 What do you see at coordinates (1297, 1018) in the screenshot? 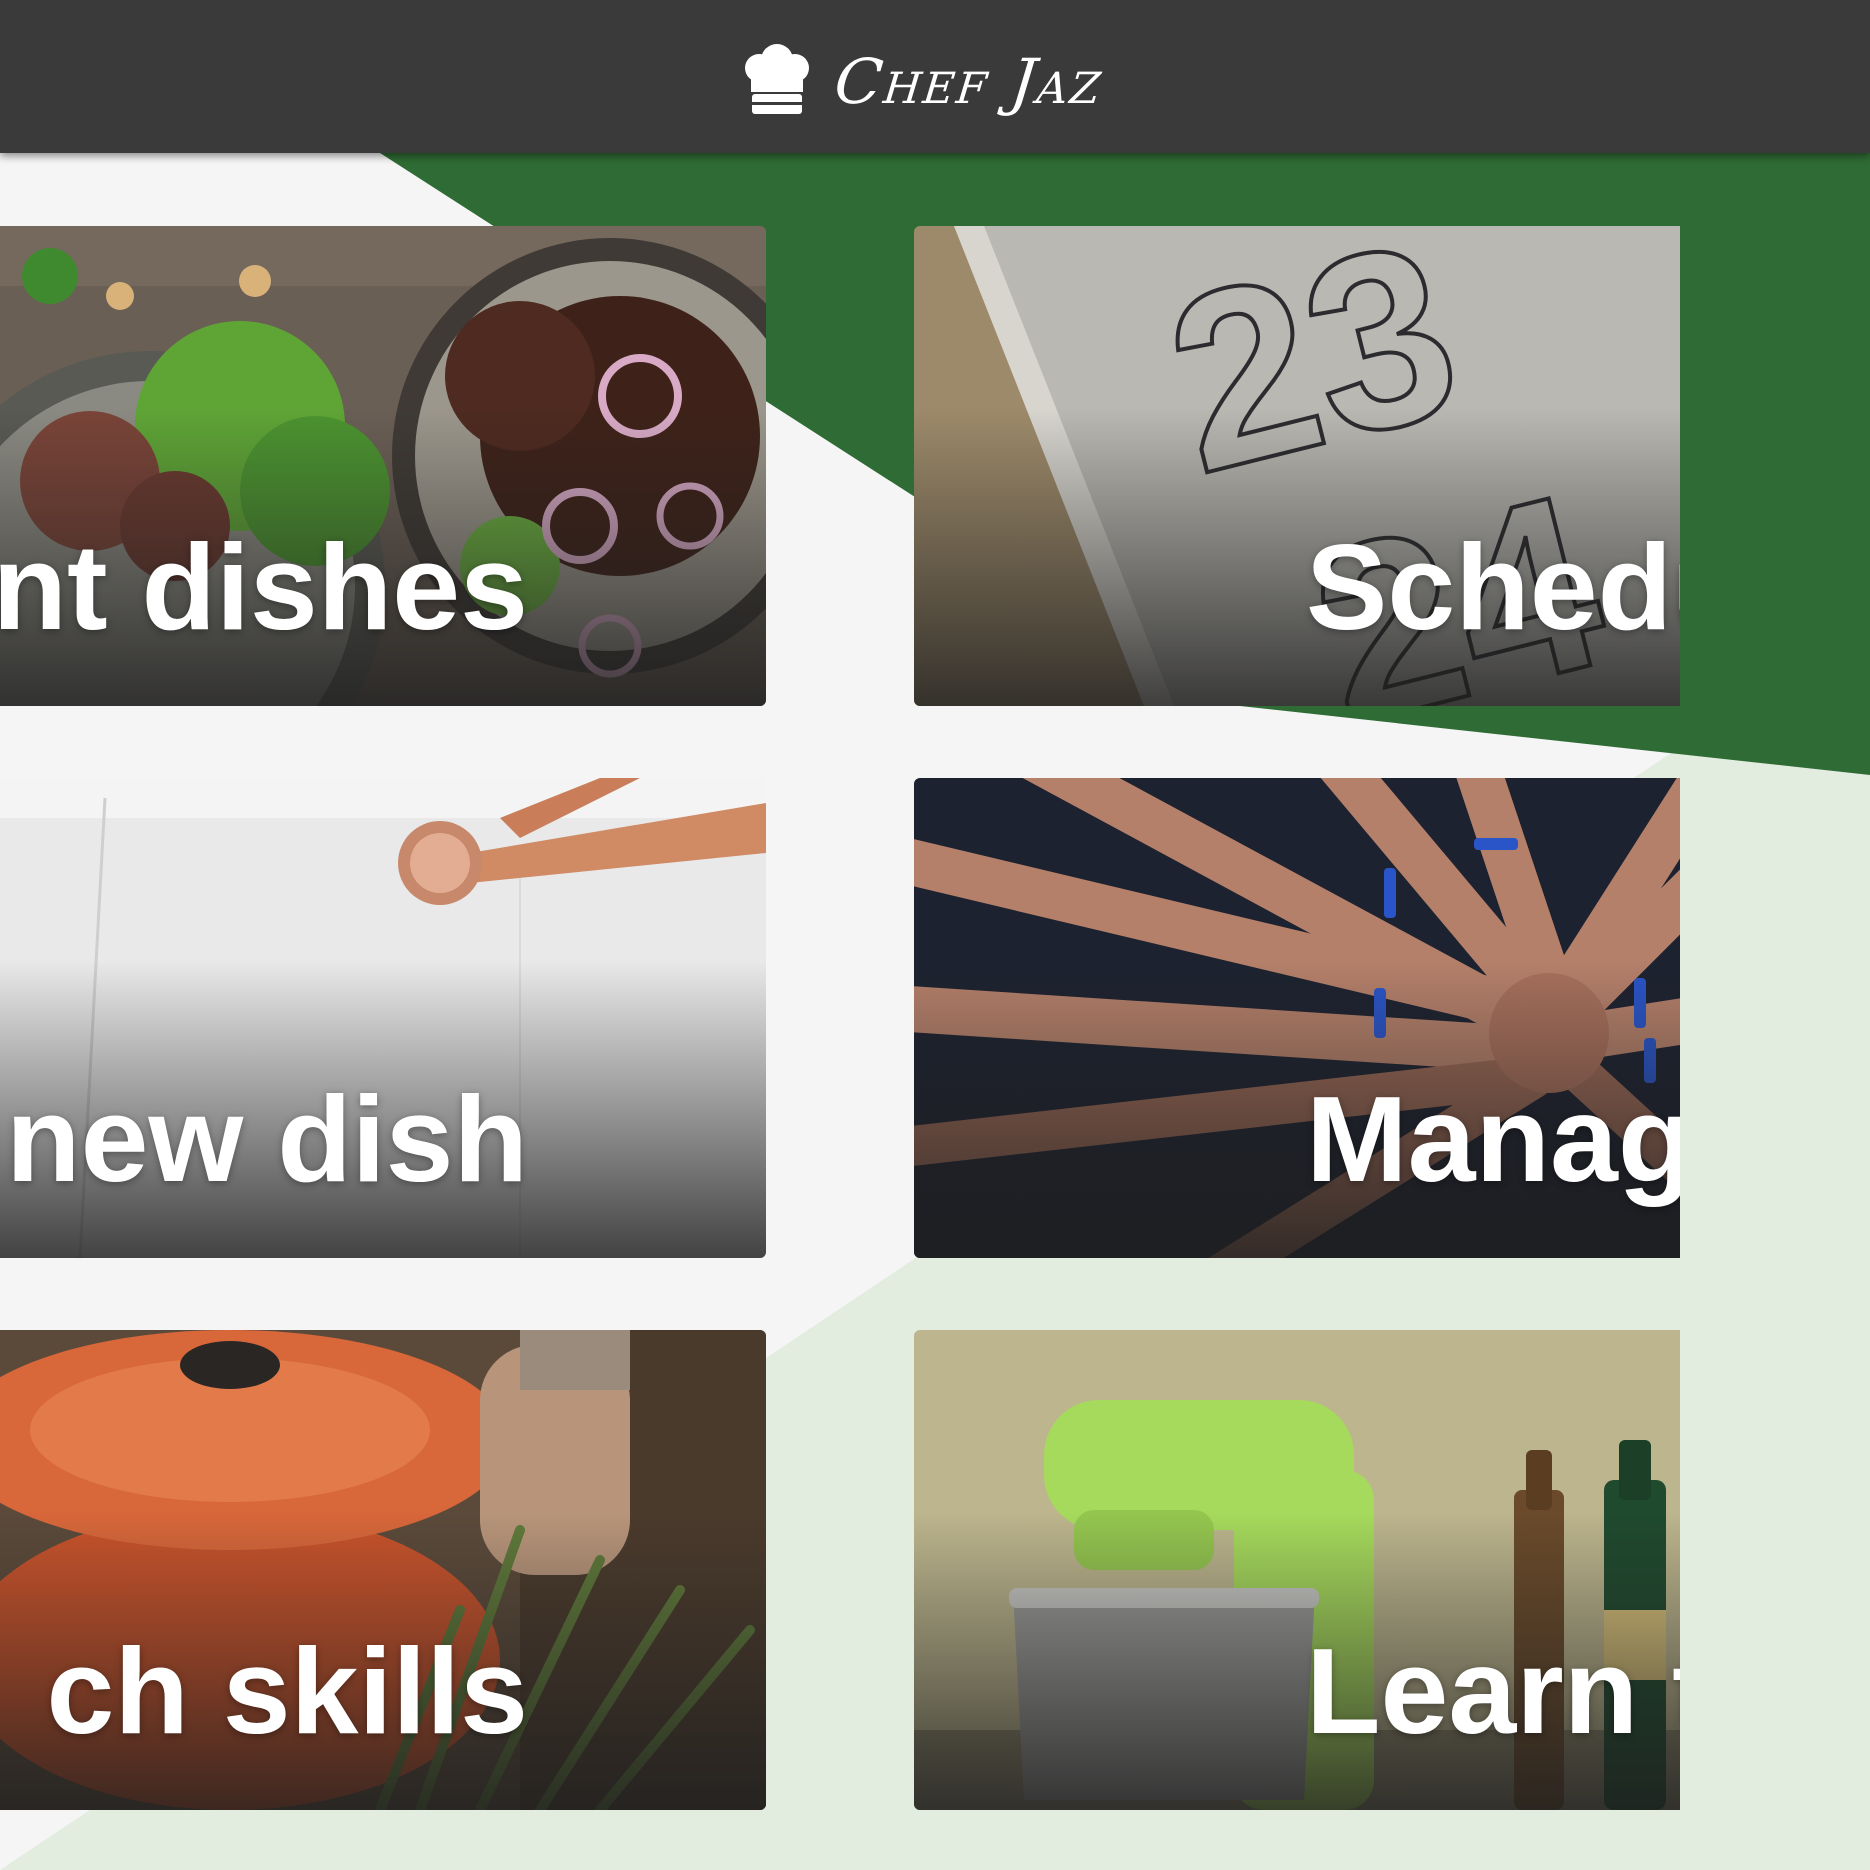
I see `tile-manage-staff: Manage staf` at bounding box center [1297, 1018].